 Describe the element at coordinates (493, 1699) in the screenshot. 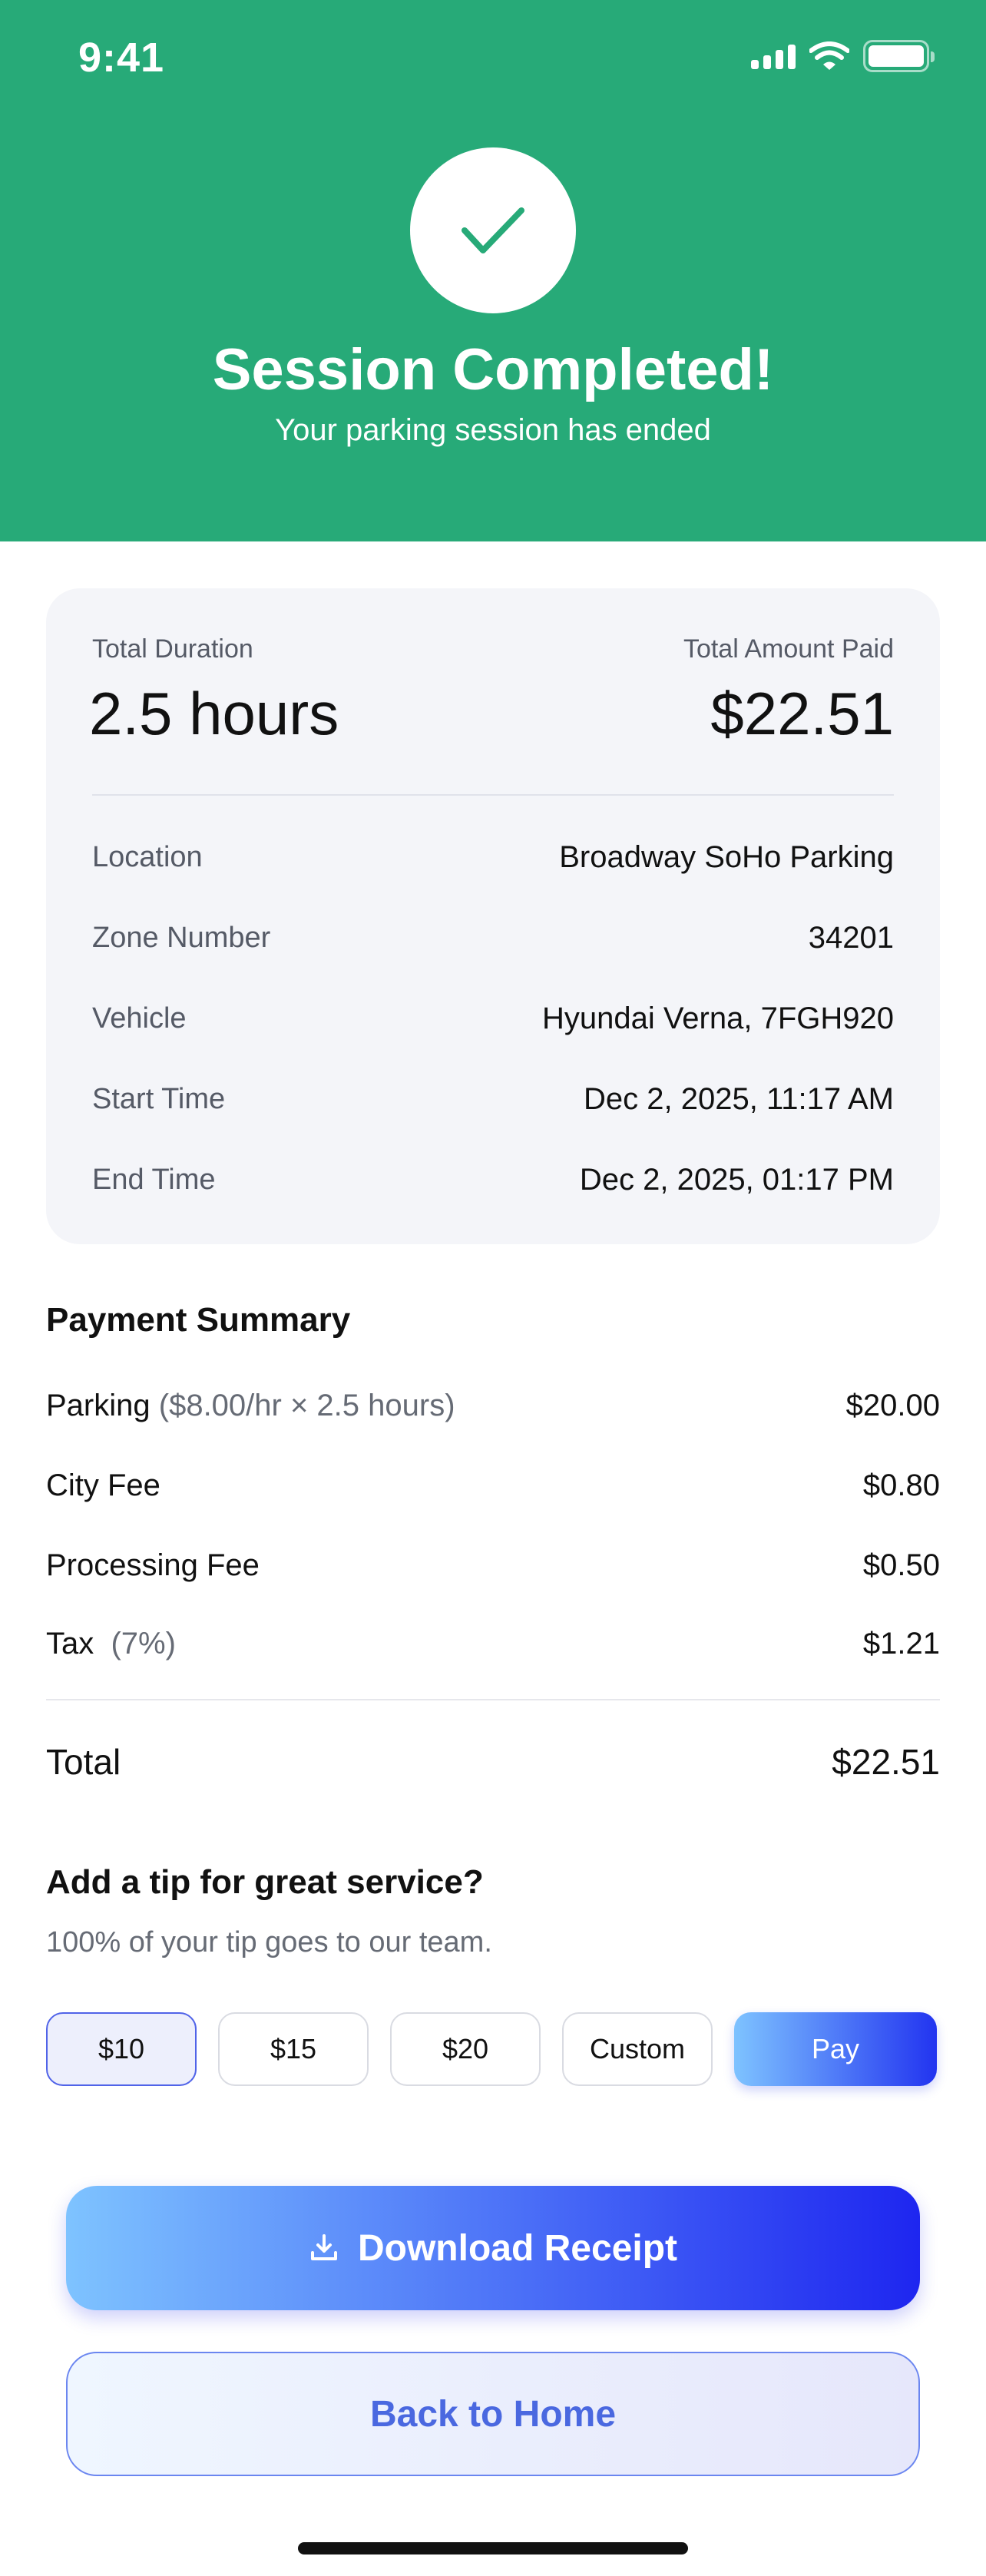

I see `payment-divider` at that location.